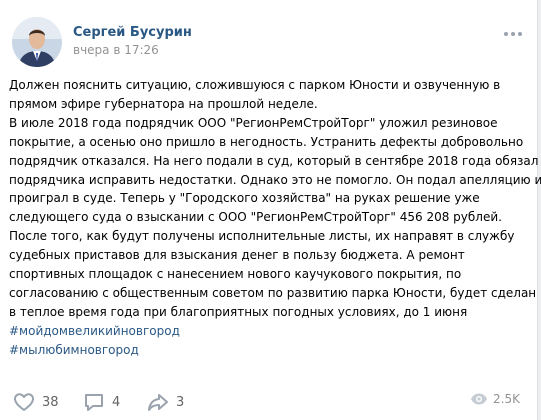 Image resolution: width=541 pixels, height=420 pixels. What do you see at coordinates (132, 32) in the screenshot?
I see `author-name: Сергей Бусурин` at bounding box center [132, 32].